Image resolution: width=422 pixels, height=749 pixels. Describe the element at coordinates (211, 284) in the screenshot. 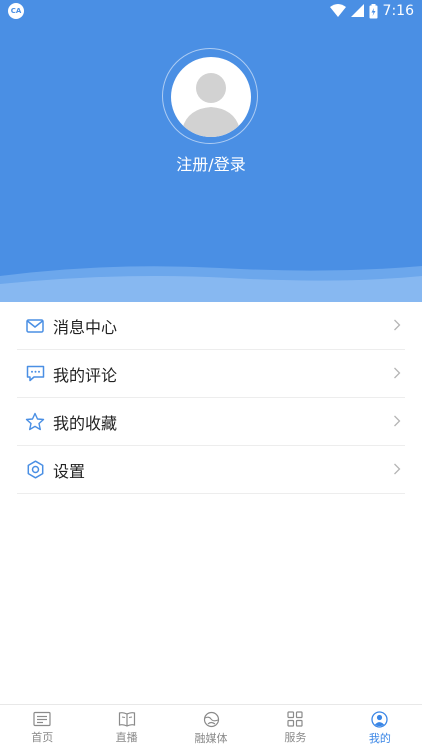

I see `header-wave-decoration` at that location.